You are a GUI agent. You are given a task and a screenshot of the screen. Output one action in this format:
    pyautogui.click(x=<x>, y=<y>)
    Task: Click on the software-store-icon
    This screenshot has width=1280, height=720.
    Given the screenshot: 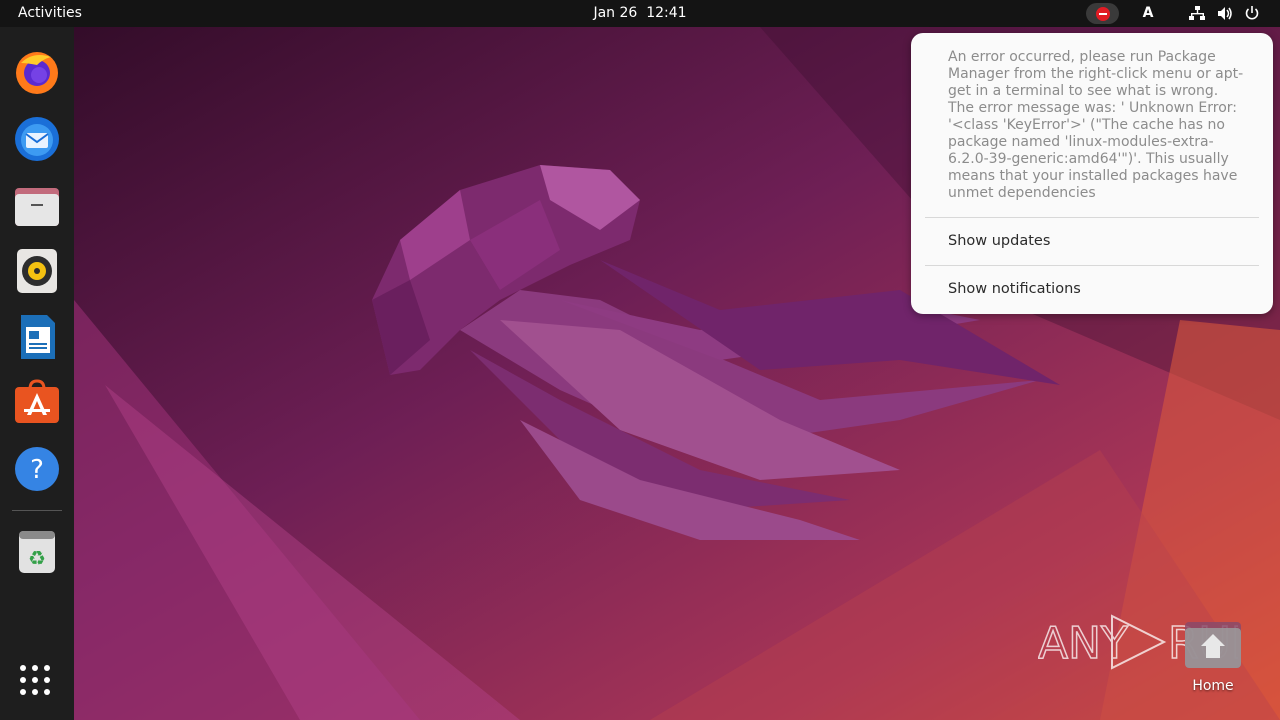 What is the action you would take?
    pyautogui.click(x=37, y=401)
    